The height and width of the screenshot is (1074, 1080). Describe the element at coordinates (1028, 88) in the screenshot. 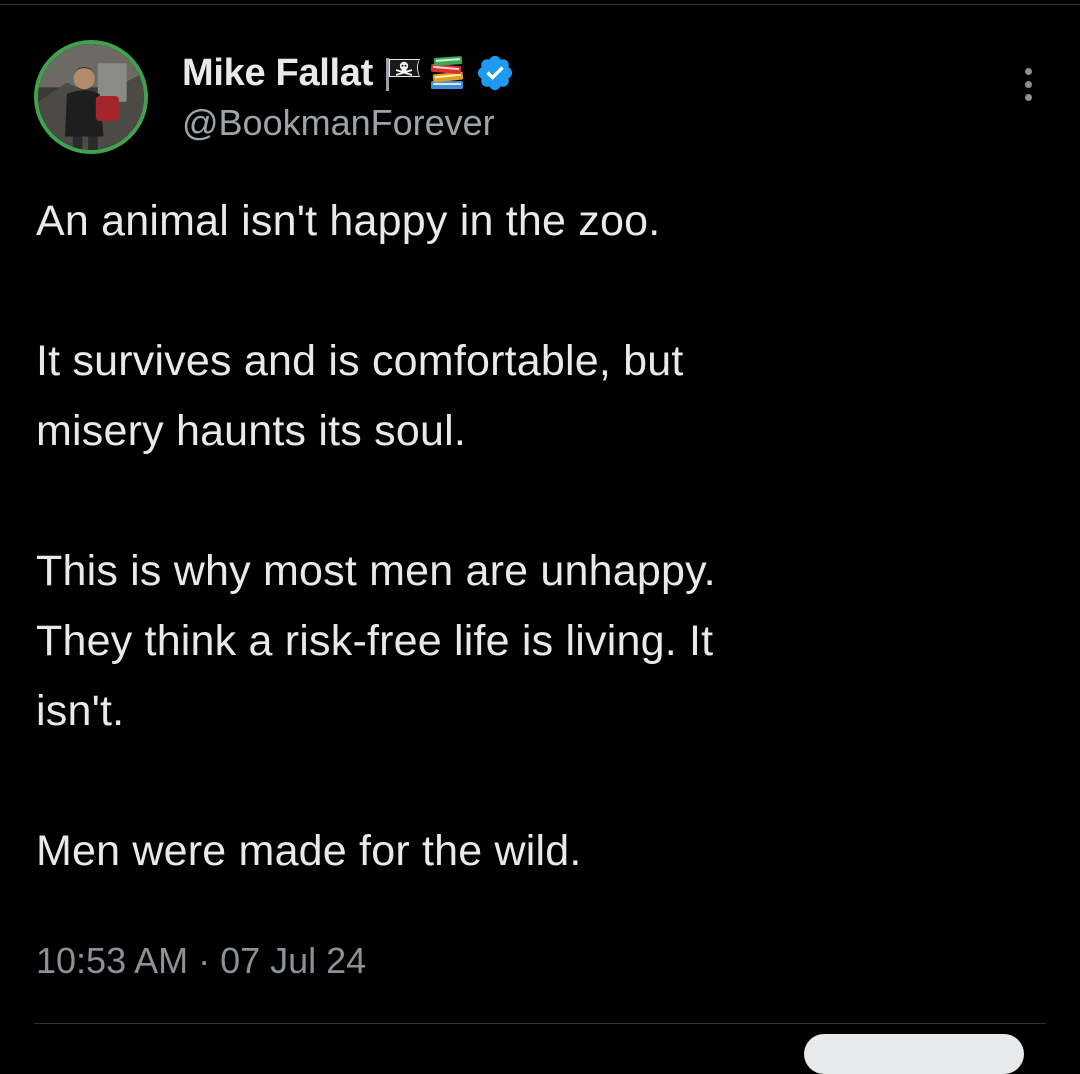

I see `more-vertical-icon` at that location.